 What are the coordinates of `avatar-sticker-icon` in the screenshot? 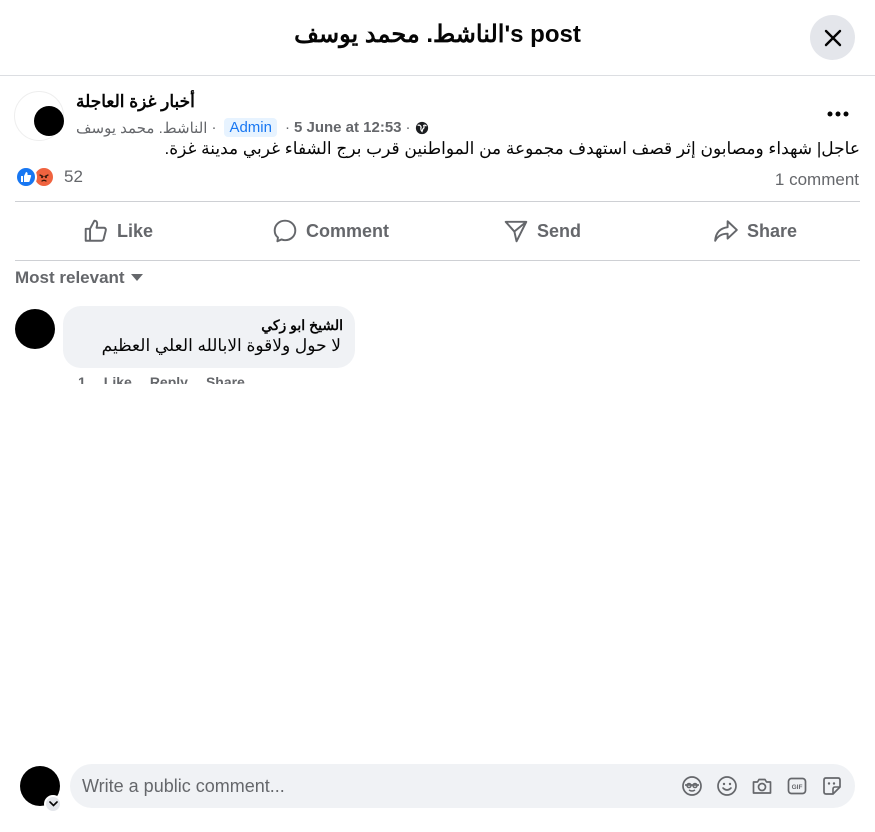 It's located at (692, 786).